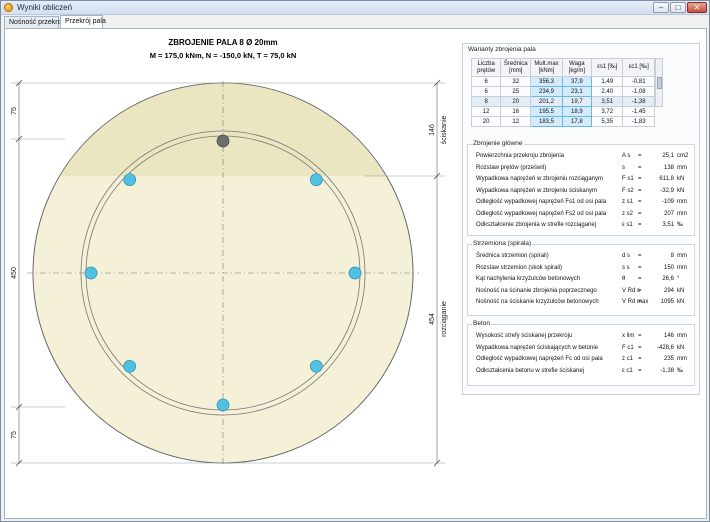  What do you see at coordinates (83, 21) in the screenshot?
I see `tab-pile-section: Przekrój pala` at bounding box center [83, 21].